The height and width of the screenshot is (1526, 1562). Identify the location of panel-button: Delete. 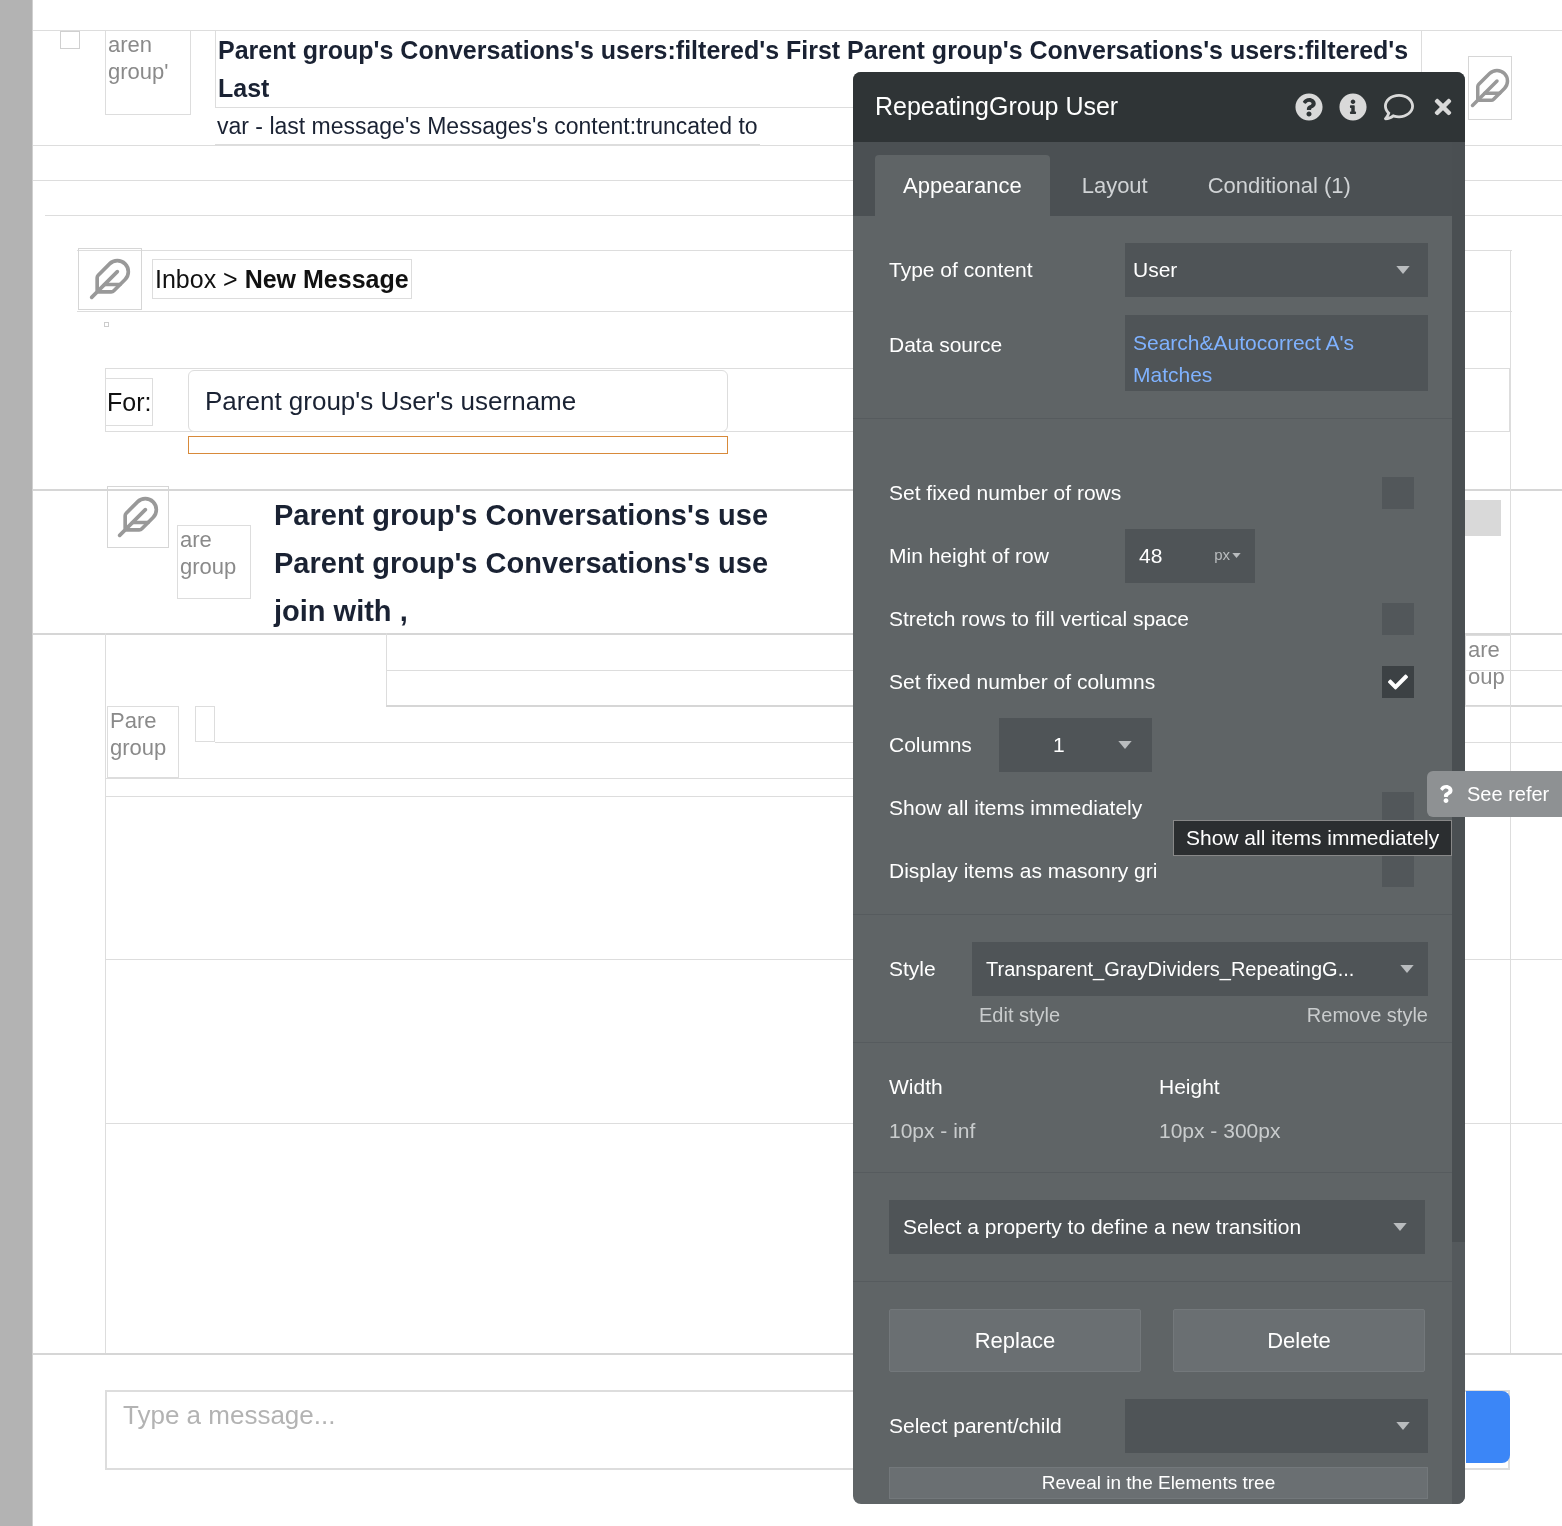
(1299, 1340).